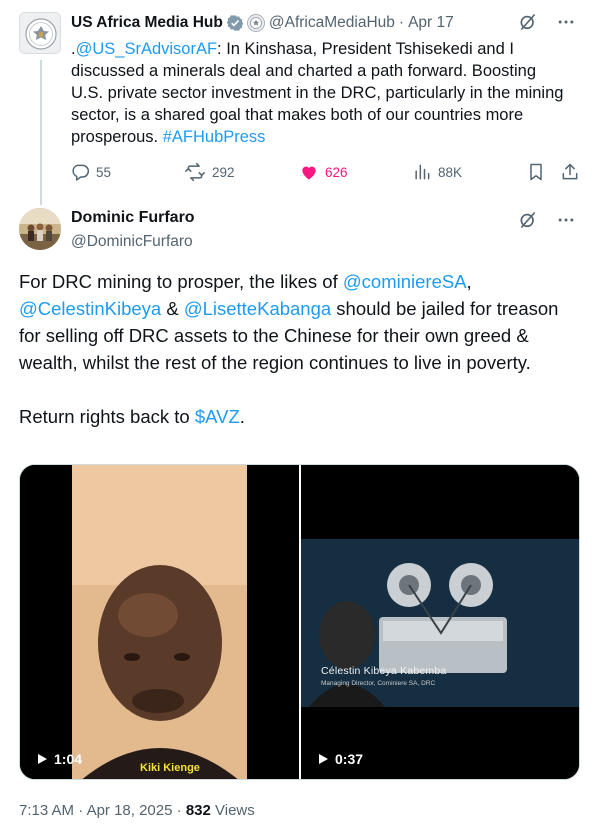 This screenshot has width=598, height=828. I want to click on duration-text: 1:04, so click(68, 759).